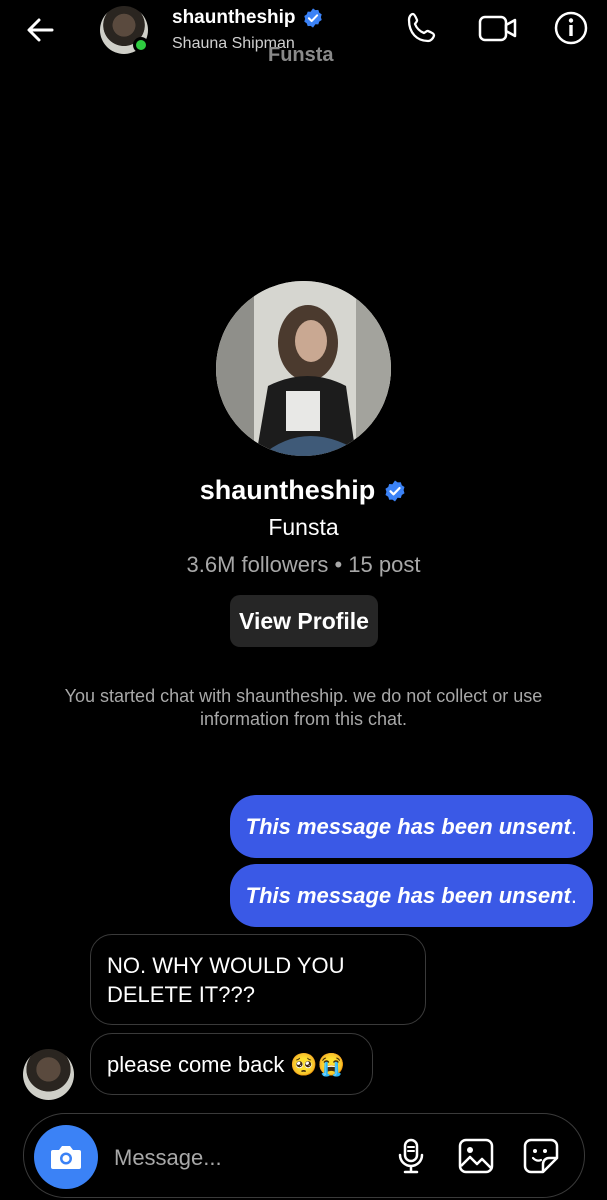 This screenshot has width=607, height=1200. Describe the element at coordinates (476, 1156) in the screenshot. I see `gallery-icon` at that location.